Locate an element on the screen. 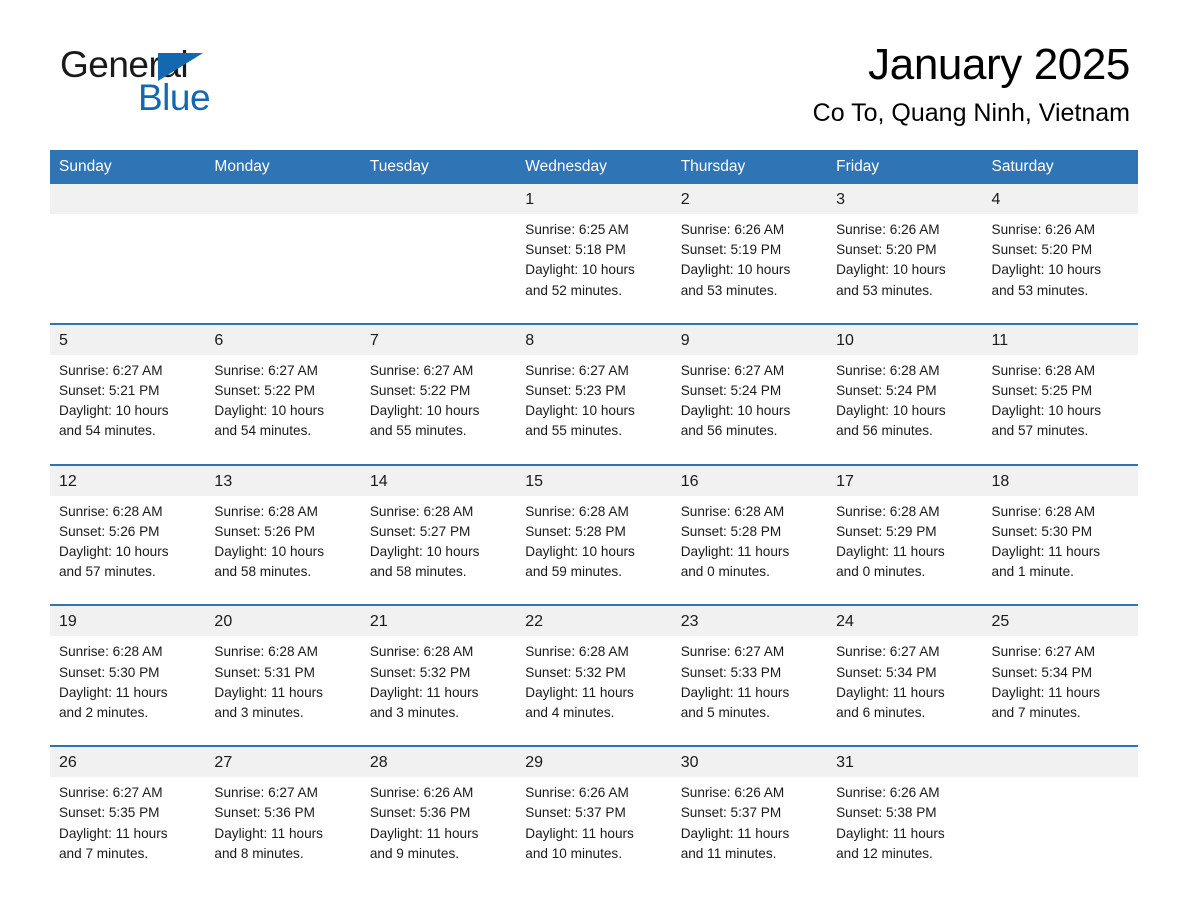 The height and width of the screenshot is (918, 1188). day-number: 9 is located at coordinates (749, 338).